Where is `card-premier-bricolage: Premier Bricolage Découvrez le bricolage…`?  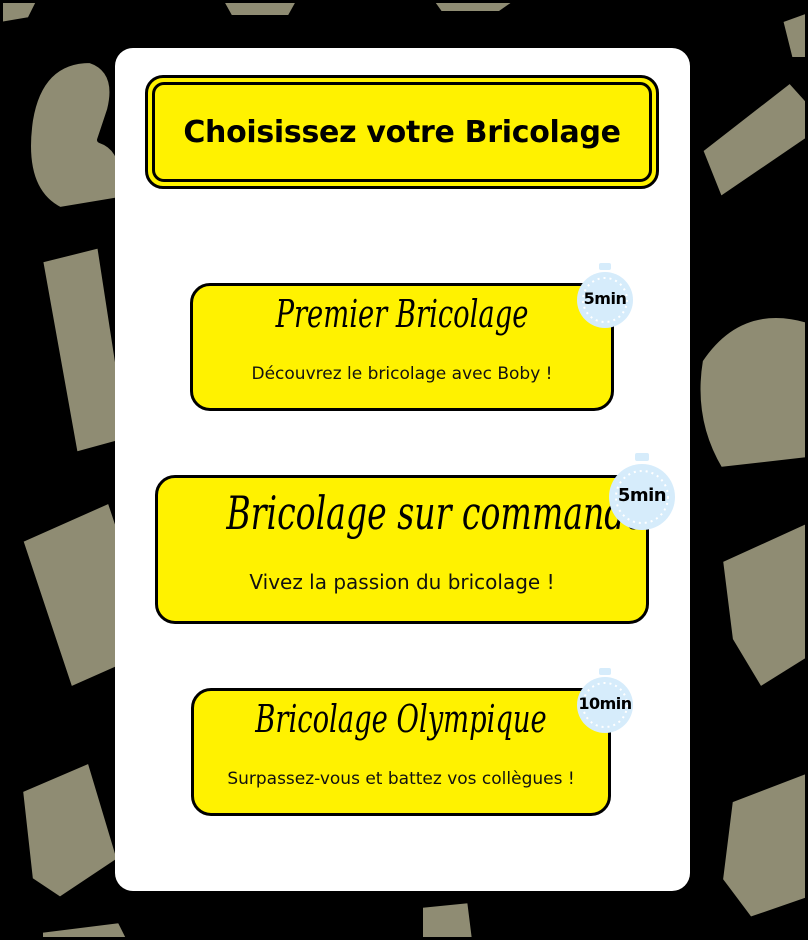
card-premier-bricolage: Premier Bricolage Découvrez le bricolage… is located at coordinates (402, 347).